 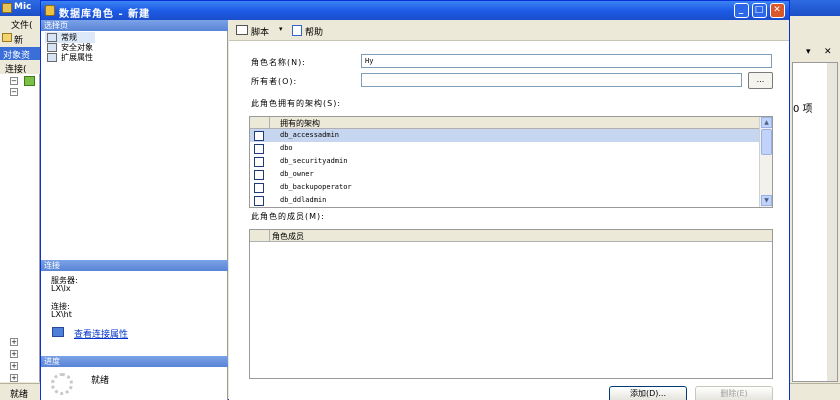 What do you see at coordinates (19, 395) in the screenshot?
I see `status-text: 就绪` at bounding box center [19, 395].